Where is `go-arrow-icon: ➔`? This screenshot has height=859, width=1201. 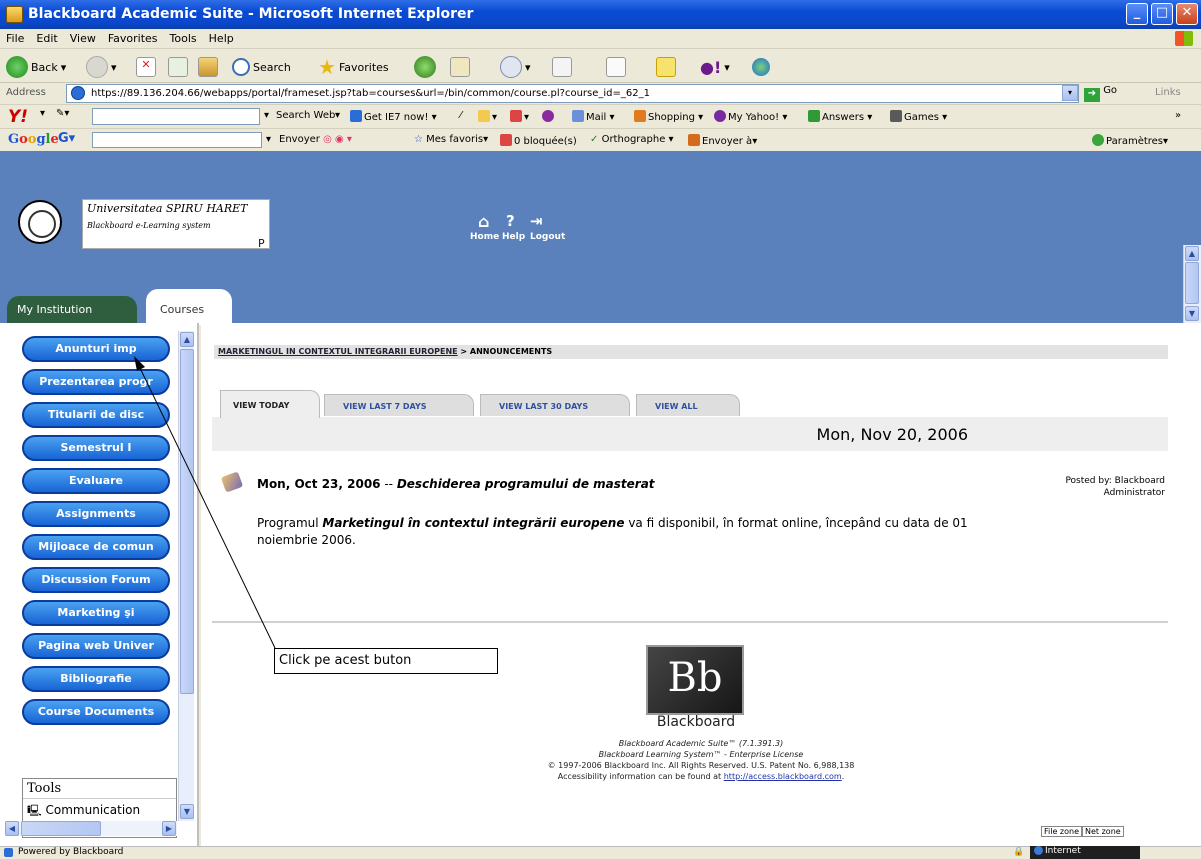 go-arrow-icon: ➔ is located at coordinates (1092, 95).